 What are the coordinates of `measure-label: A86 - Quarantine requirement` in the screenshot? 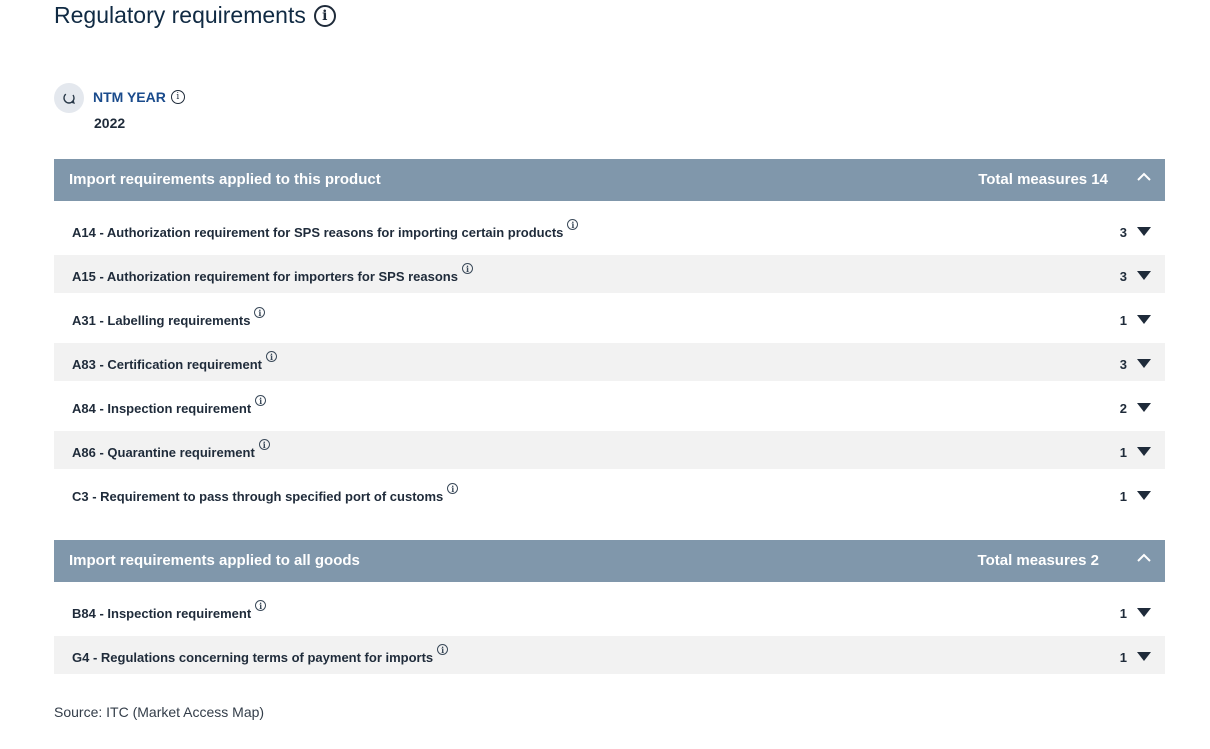 It's located at (163, 452).